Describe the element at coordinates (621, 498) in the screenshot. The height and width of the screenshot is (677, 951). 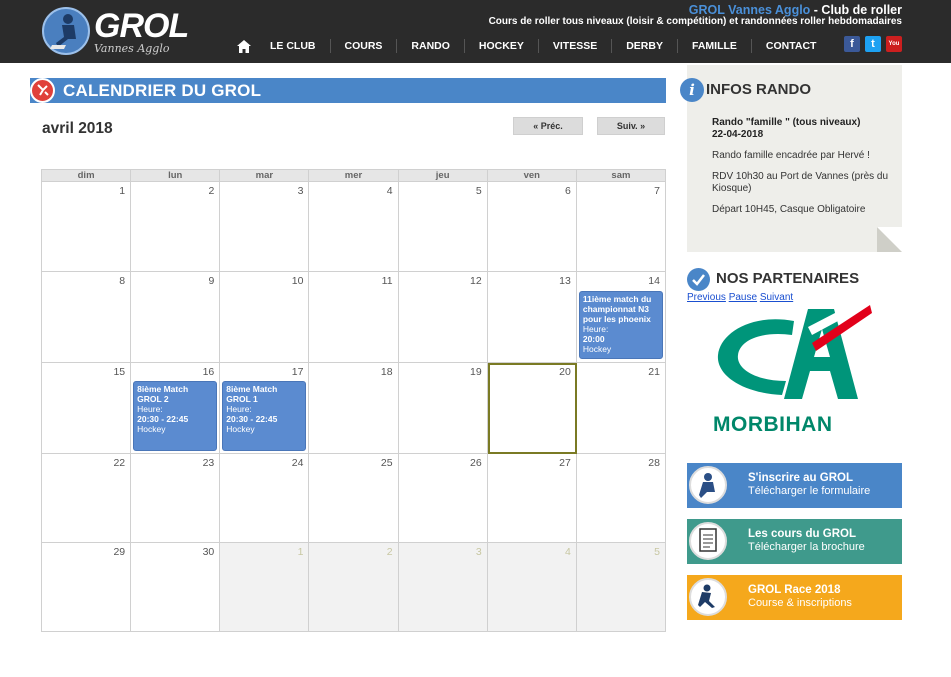
I see `day-cell: 28` at that location.